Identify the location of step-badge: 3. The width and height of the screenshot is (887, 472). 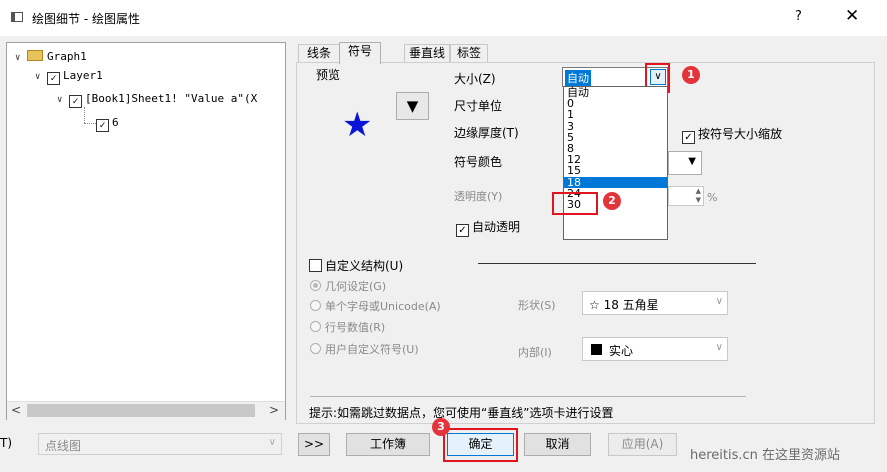
(441, 427).